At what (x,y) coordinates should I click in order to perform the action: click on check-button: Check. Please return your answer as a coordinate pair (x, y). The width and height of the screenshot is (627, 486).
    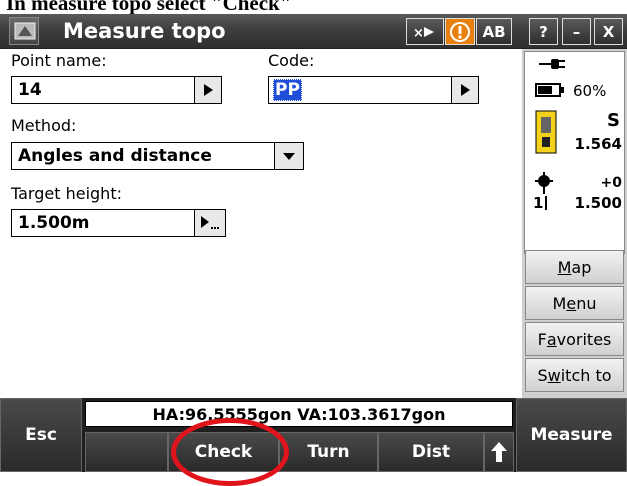
    Looking at the image, I should click on (223, 452).